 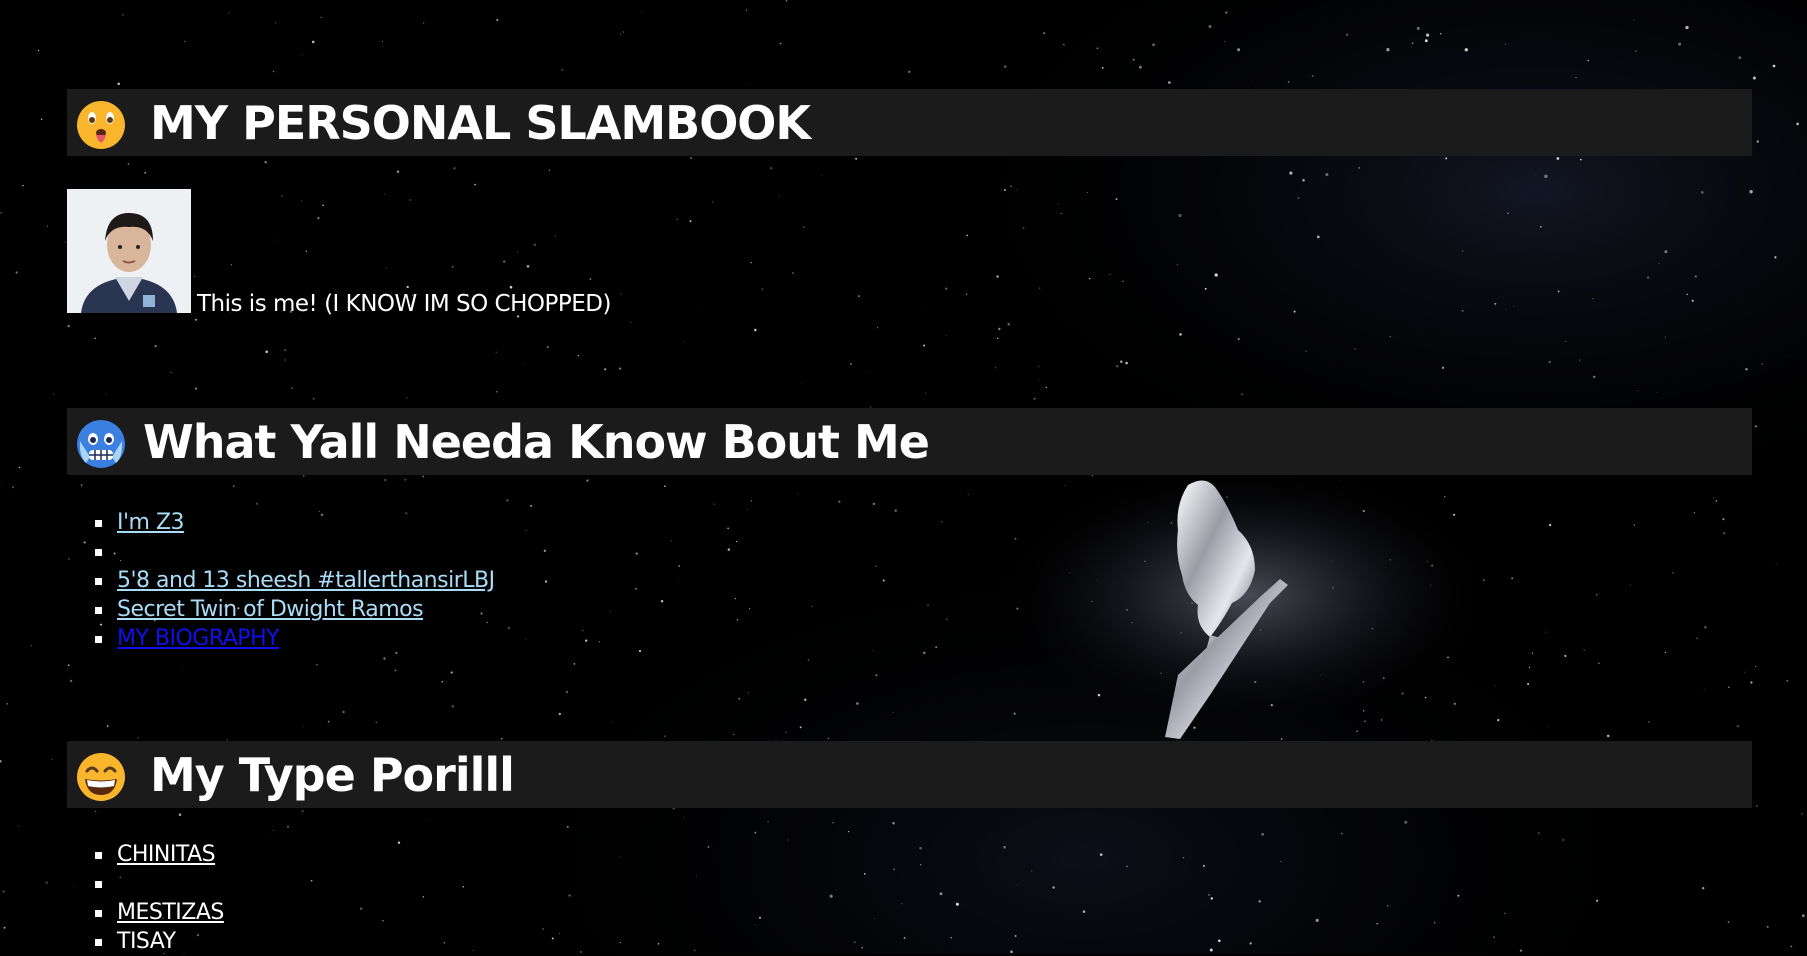 I want to click on biography-link: MY BIOGRAPHY, so click(x=198, y=638).